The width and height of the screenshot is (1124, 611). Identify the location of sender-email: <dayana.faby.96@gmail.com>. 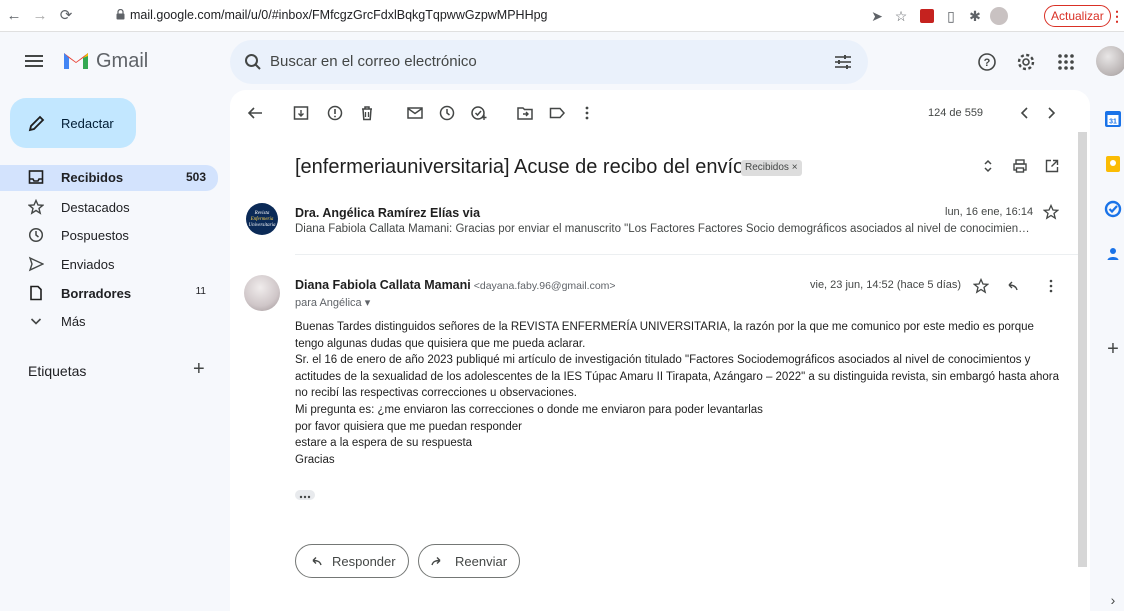
(544, 286).